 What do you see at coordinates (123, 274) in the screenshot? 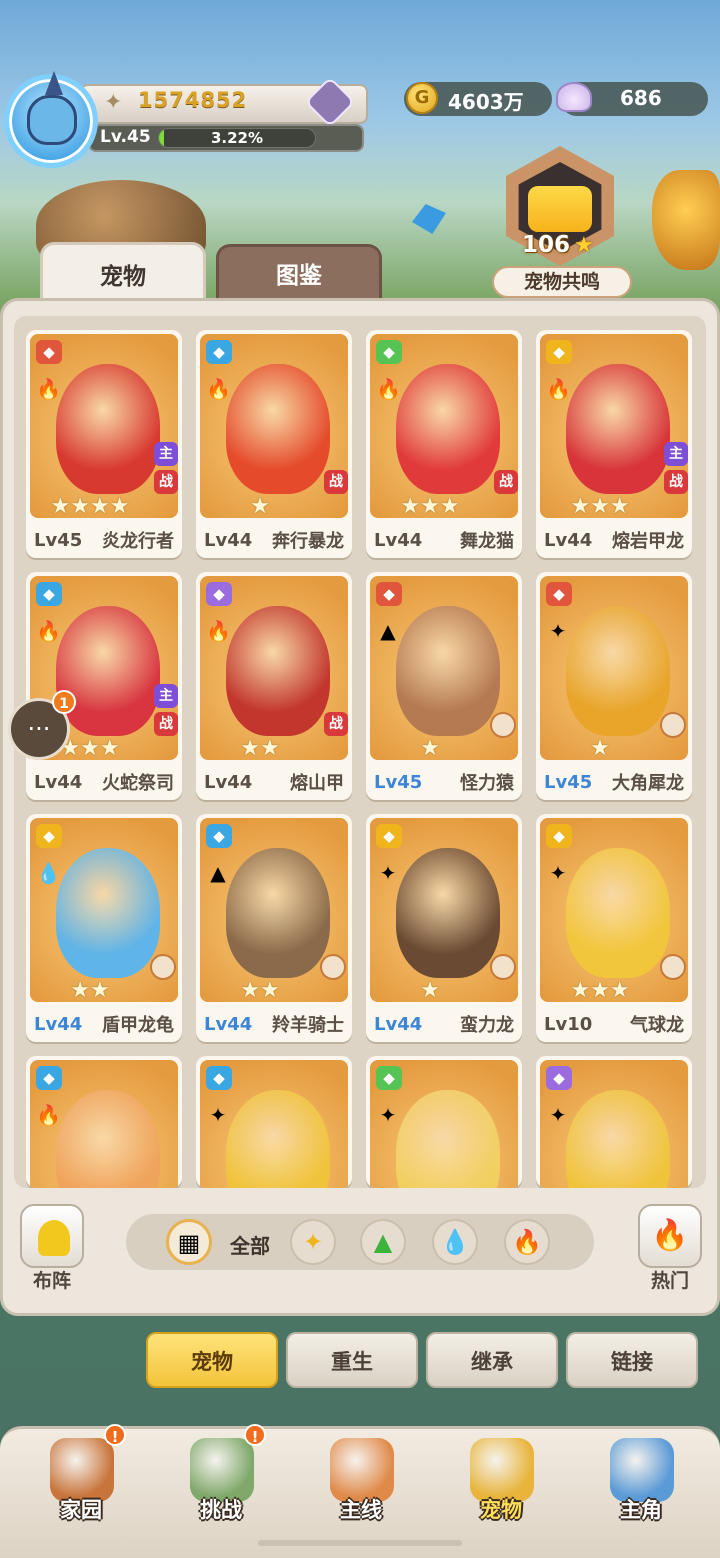
I see `tab-pets: 宠物` at bounding box center [123, 274].